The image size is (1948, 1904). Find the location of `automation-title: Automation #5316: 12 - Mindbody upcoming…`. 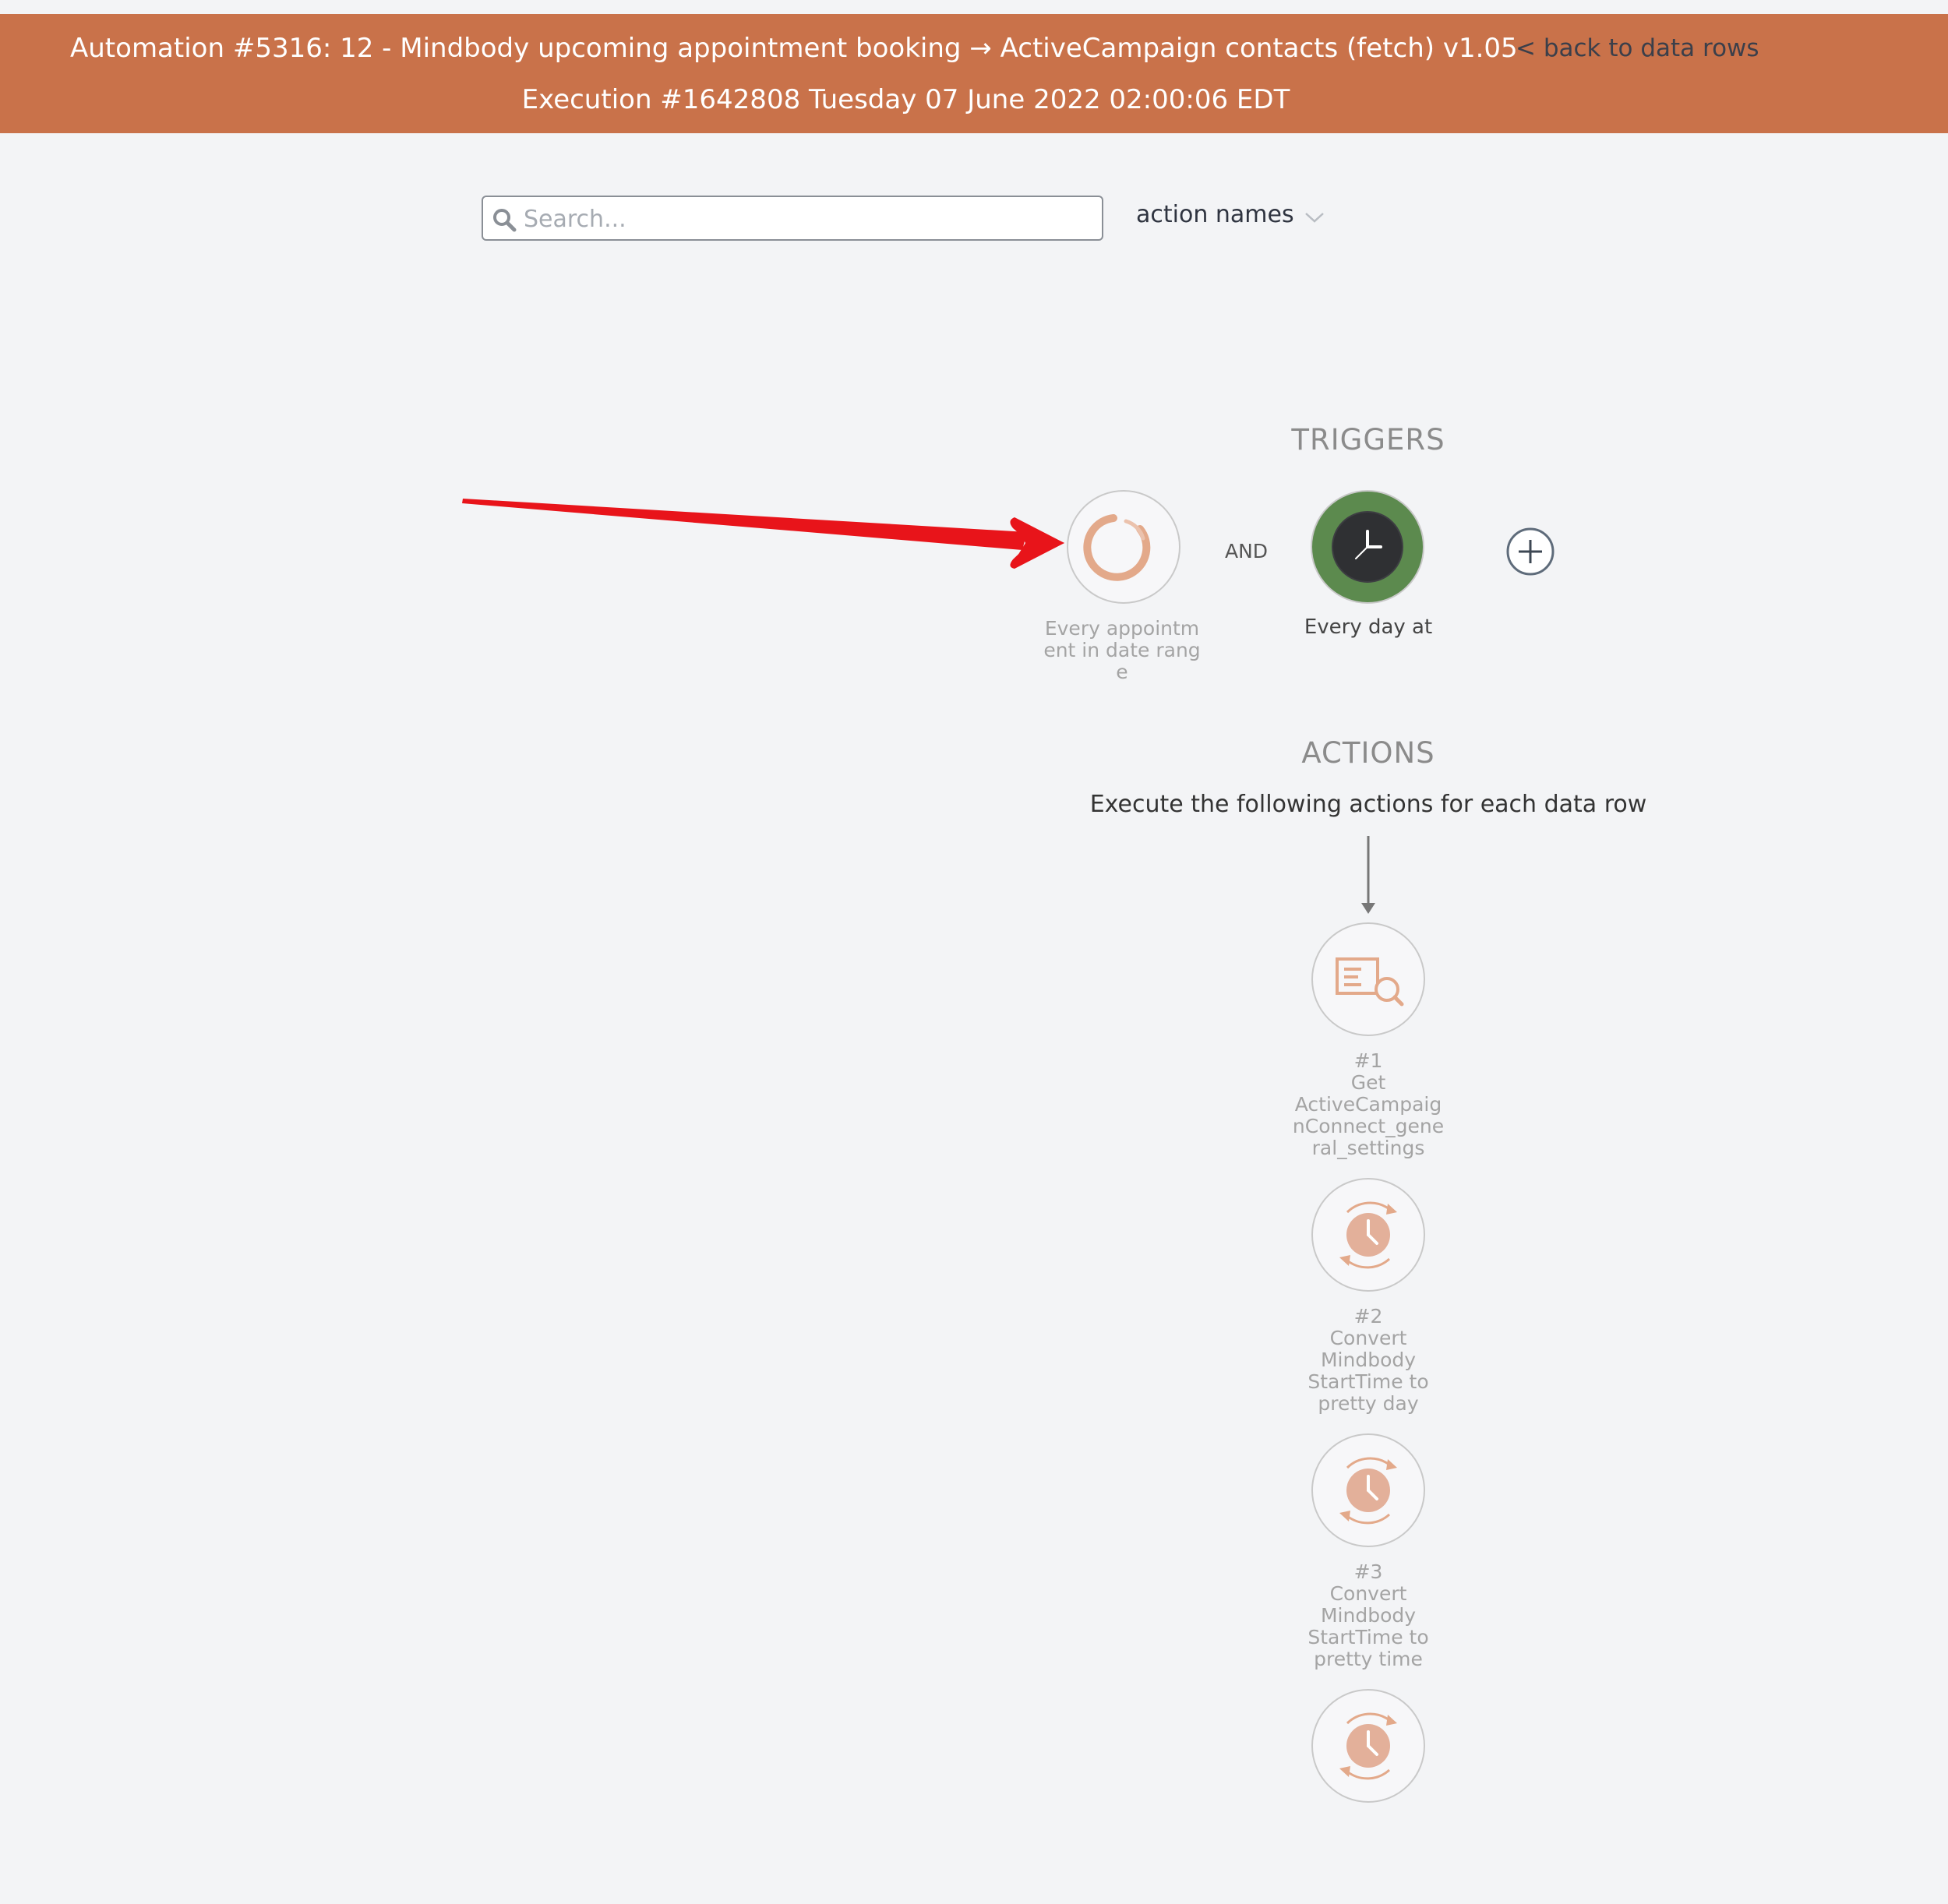

automation-title: Automation #5316: 12 - Mindbody upcoming… is located at coordinates (794, 49).